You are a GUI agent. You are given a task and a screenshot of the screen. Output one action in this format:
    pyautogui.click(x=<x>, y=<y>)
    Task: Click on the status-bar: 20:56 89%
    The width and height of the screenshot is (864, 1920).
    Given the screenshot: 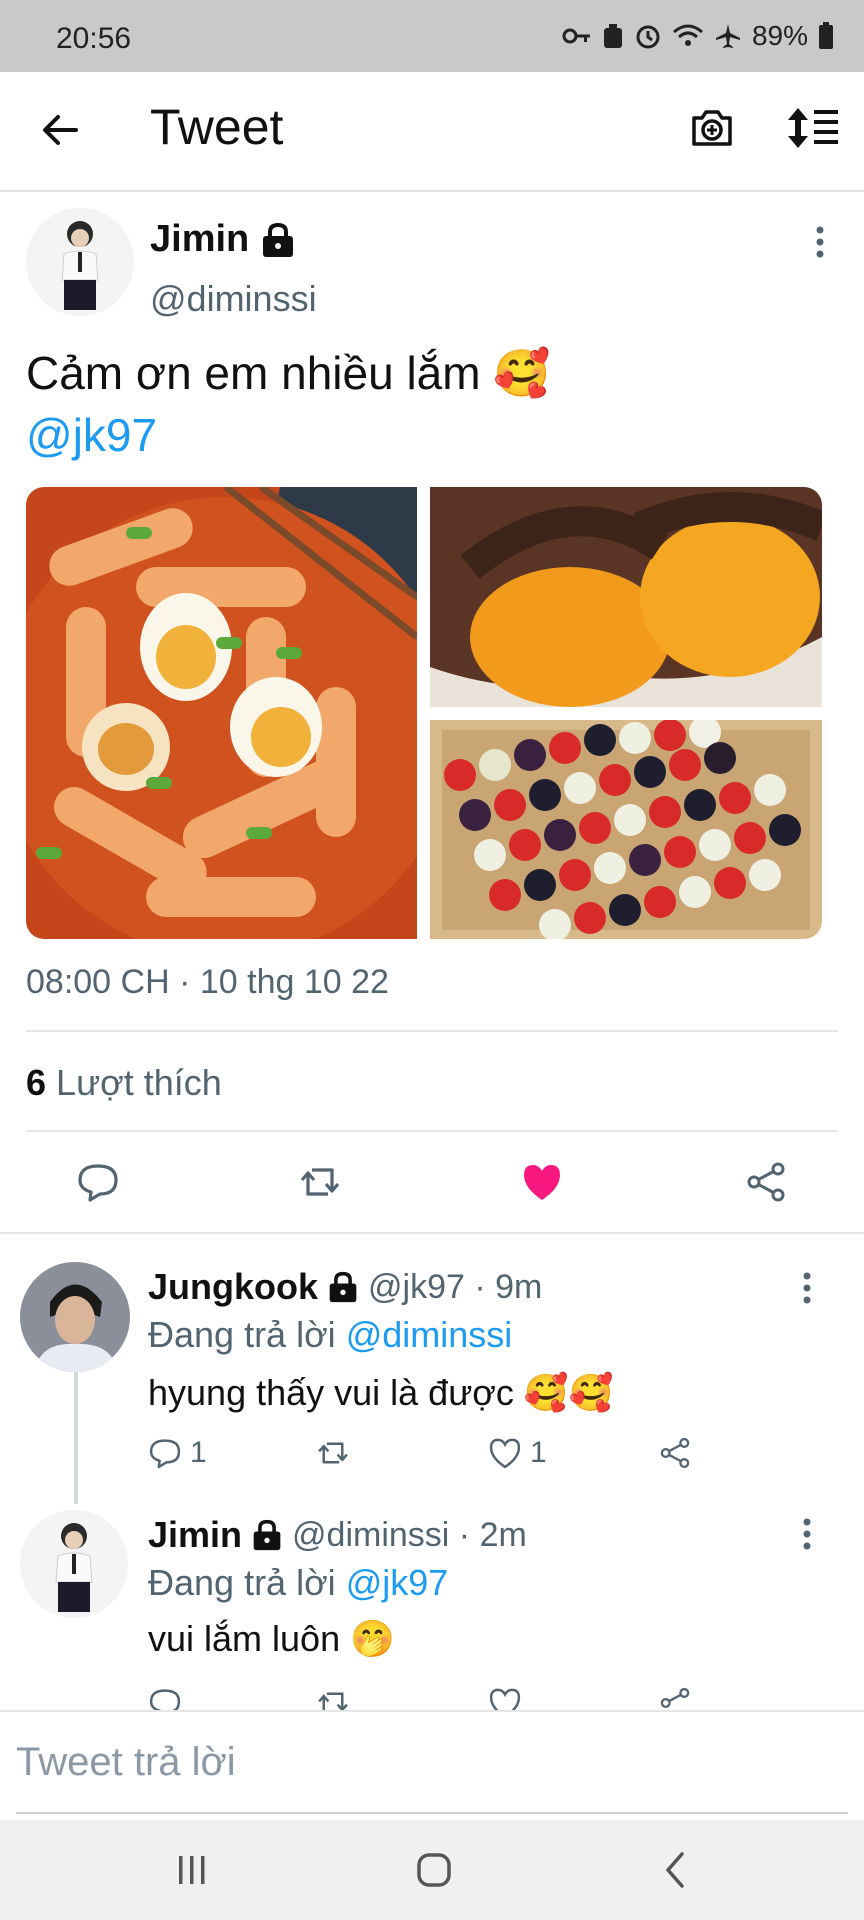 What is the action you would take?
    pyautogui.click(x=432, y=36)
    